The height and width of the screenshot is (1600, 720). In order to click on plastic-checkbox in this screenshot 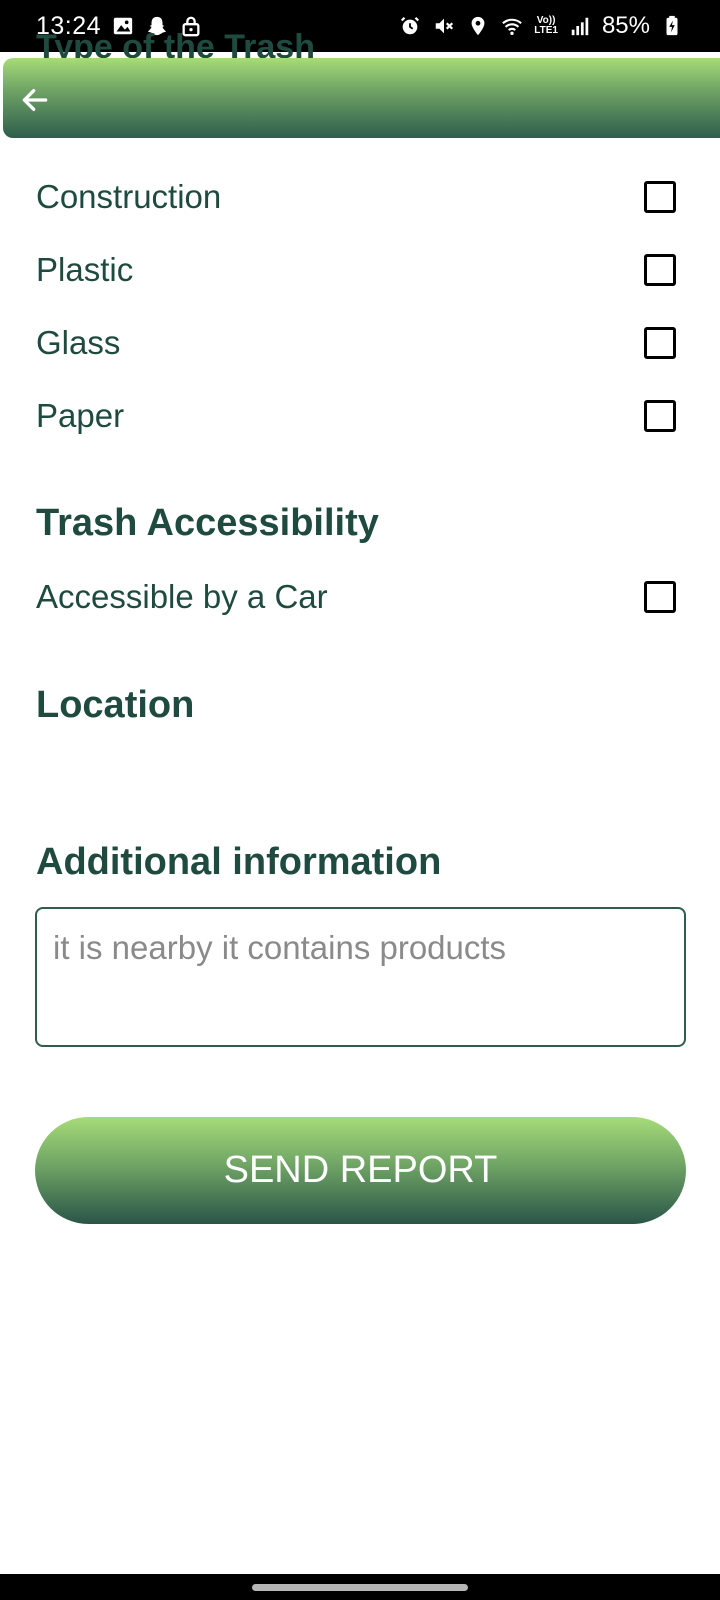, I will do `click(660, 270)`.